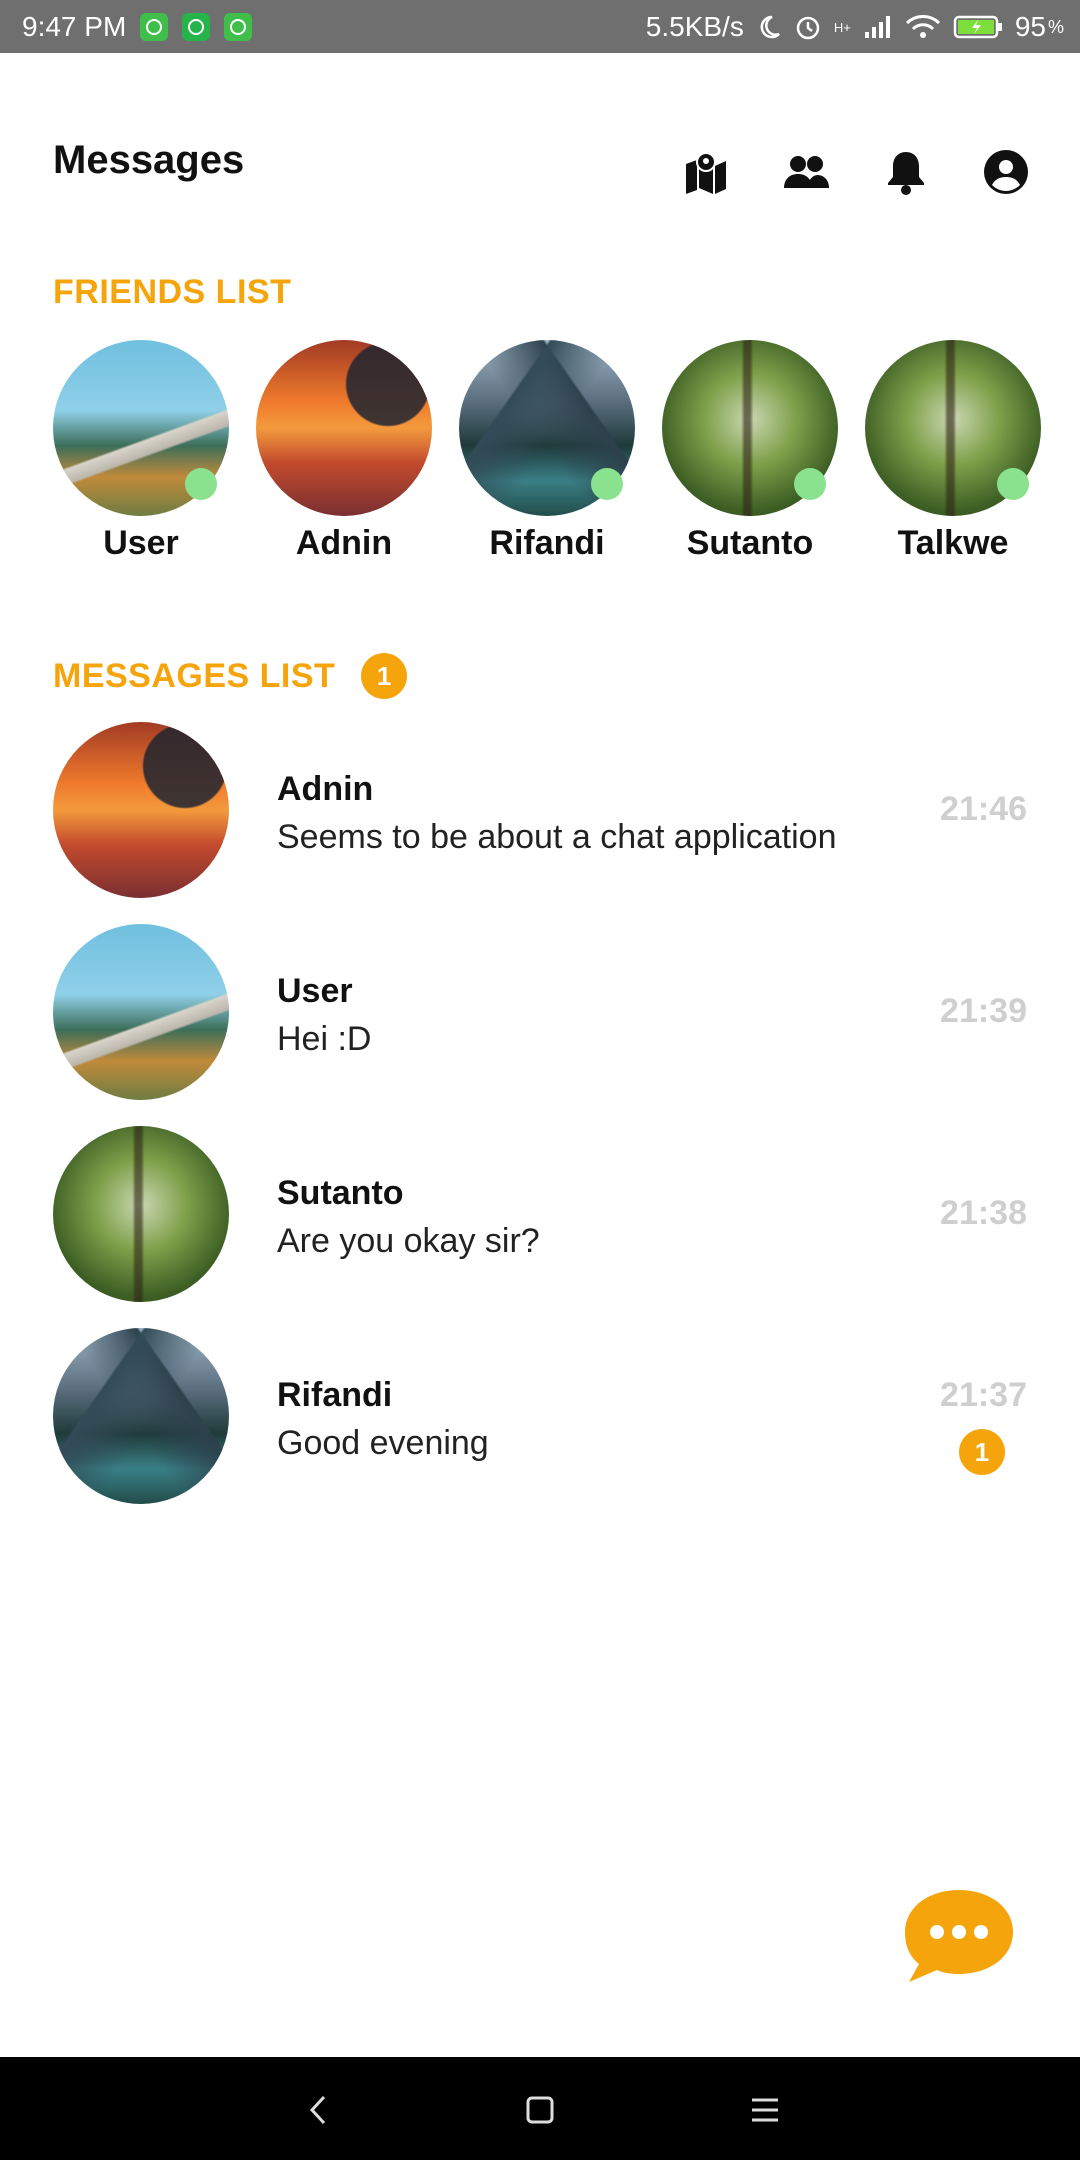 This screenshot has width=1080, height=2160. I want to click on friend-item: Rifandi, so click(547, 451).